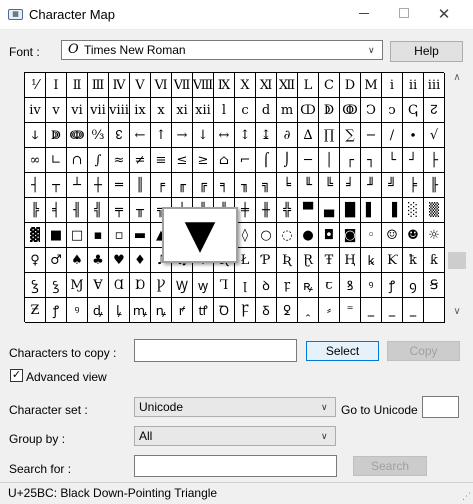 Image resolution: width=473 pixels, height=504 pixels. Describe the element at coordinates (287, 235) in the screenshot. I see `character-cell: ◌` at that location.